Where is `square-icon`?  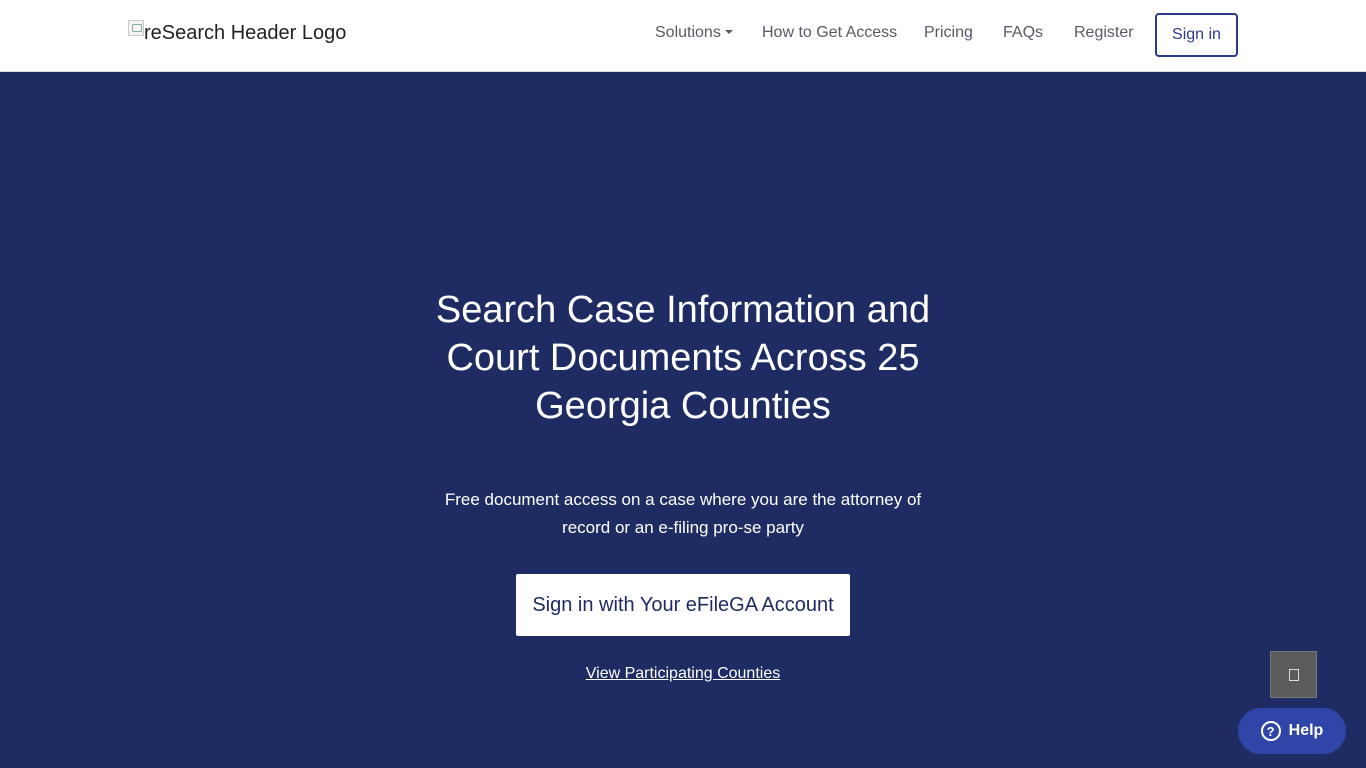 square-icon is located at coordinates (1293, 674).